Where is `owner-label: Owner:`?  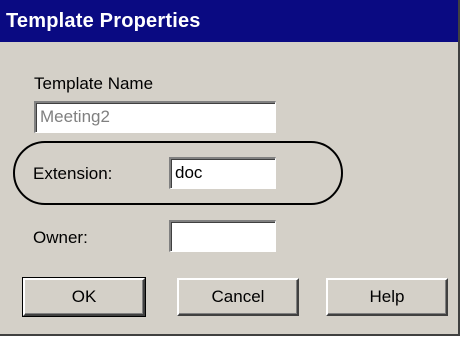 owner-label: Owner: is located at coordinates (60, 237).